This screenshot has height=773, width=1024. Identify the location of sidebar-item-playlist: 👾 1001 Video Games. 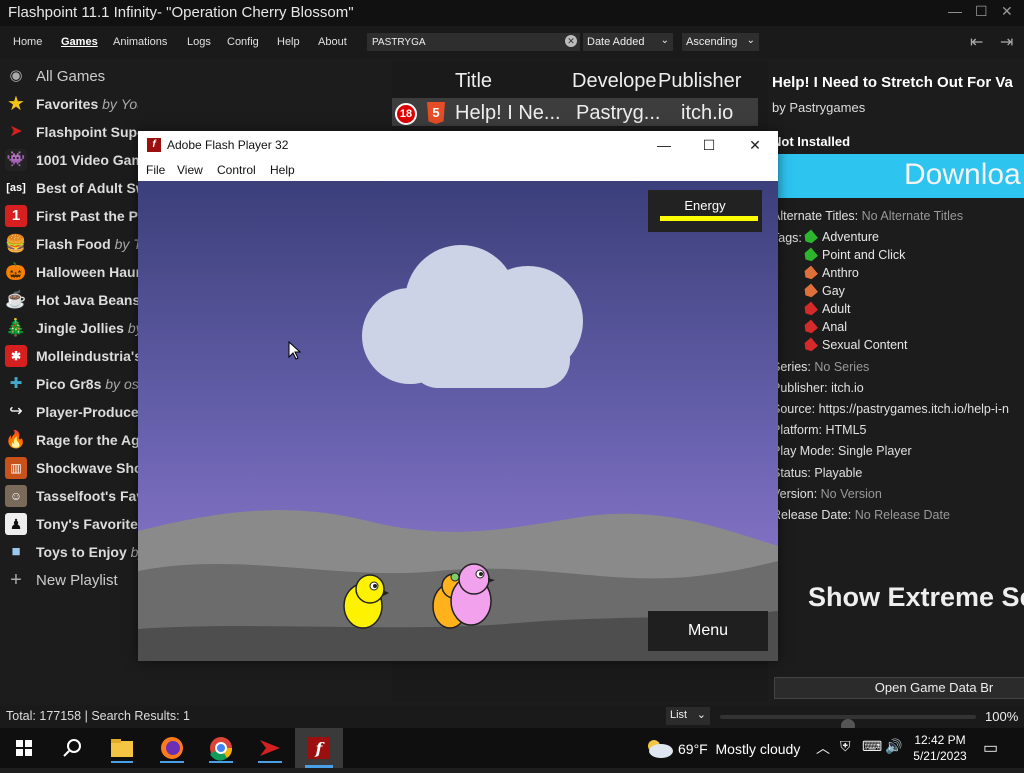
(69, 160).